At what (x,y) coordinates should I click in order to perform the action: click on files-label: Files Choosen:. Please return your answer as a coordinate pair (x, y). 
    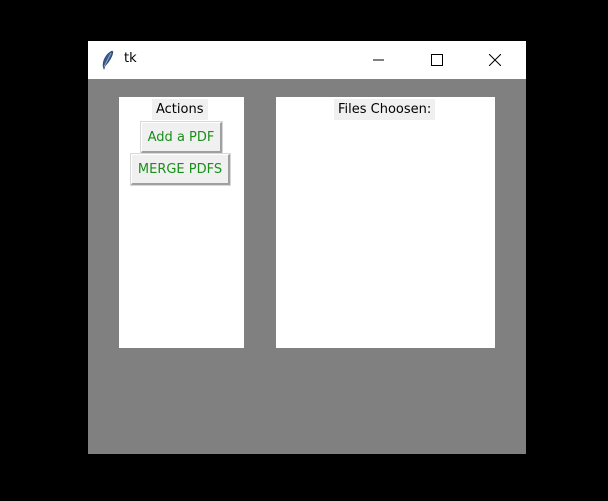
    Looking at the image, I should click on (385, 109).